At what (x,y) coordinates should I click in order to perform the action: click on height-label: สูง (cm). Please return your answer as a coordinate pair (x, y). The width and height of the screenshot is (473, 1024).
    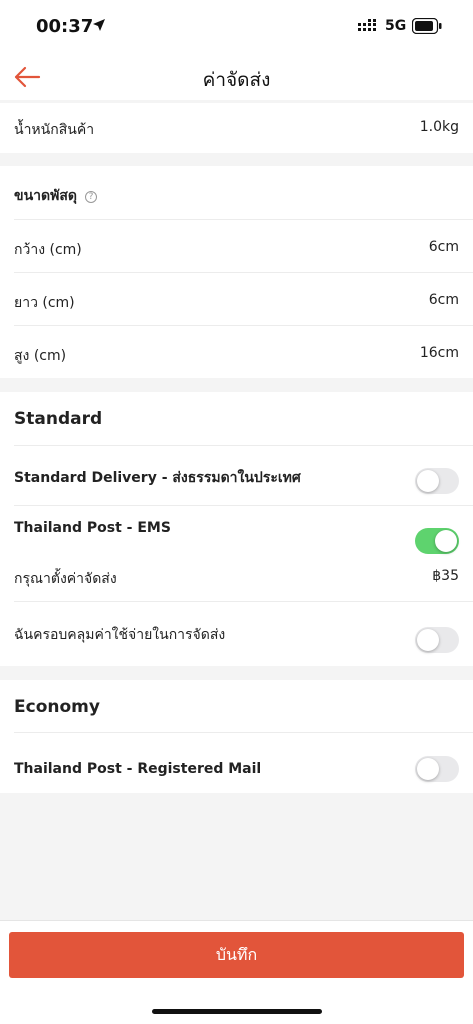
    Looking at the image, I should click on (40, 356).